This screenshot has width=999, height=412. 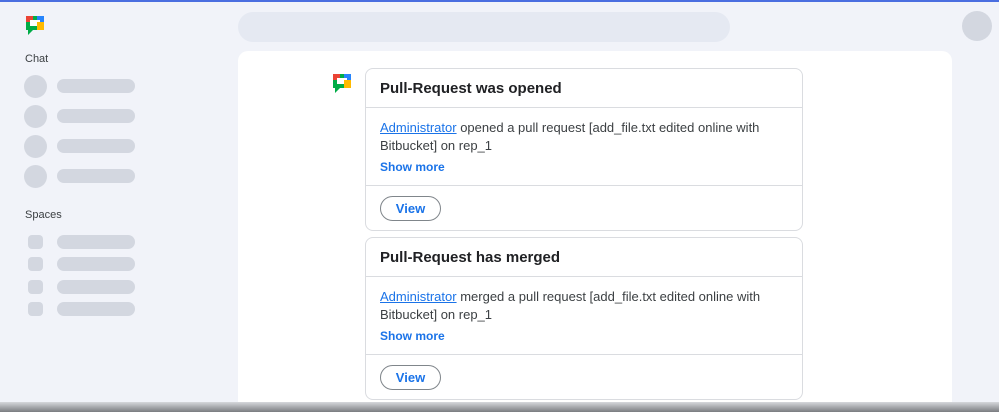 I want to click on spaces-section-label: Spaces, so click(x=43, y=215).